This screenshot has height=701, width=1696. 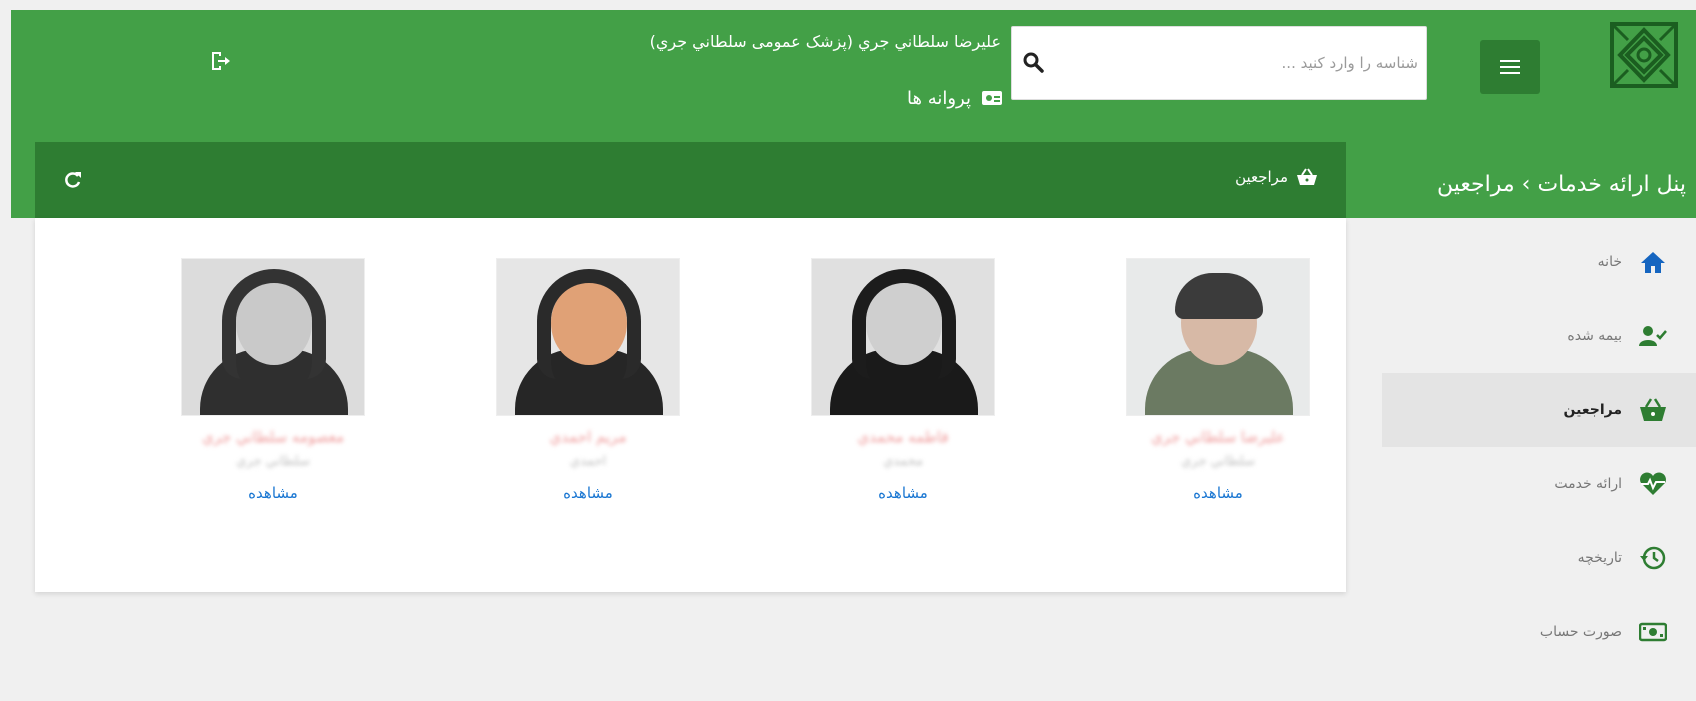 What do you see at coordinates (1261, 177) in the screenshot?
I see `panel-title-text: مراجعین` at bounding box center [1261, 177].